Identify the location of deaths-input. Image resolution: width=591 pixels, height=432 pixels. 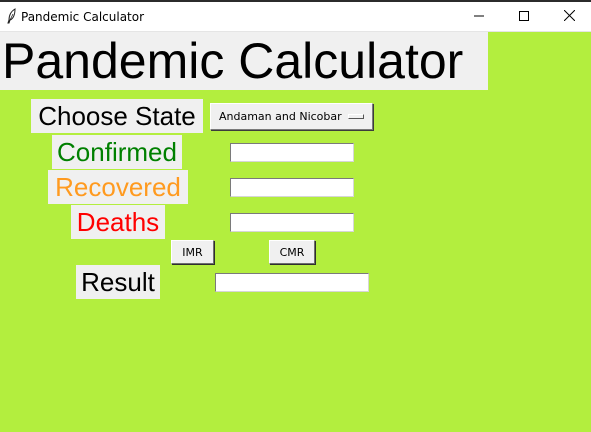
(292, 222).